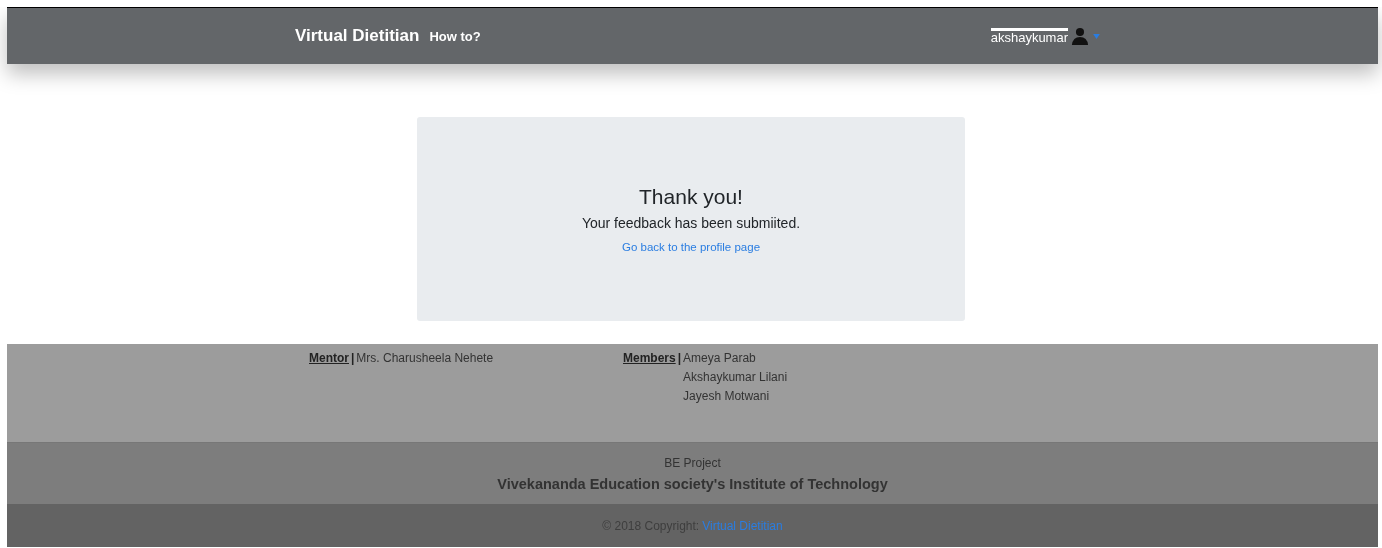 This screenshot has height=548, width=1382. Describe the element at coordinates (329, 358) in the screenshot. I see `mentor-label: Mentor` at that location.